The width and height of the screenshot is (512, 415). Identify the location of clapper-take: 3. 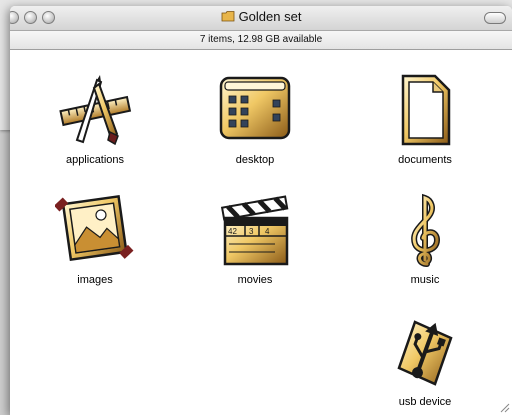
(251, 231).